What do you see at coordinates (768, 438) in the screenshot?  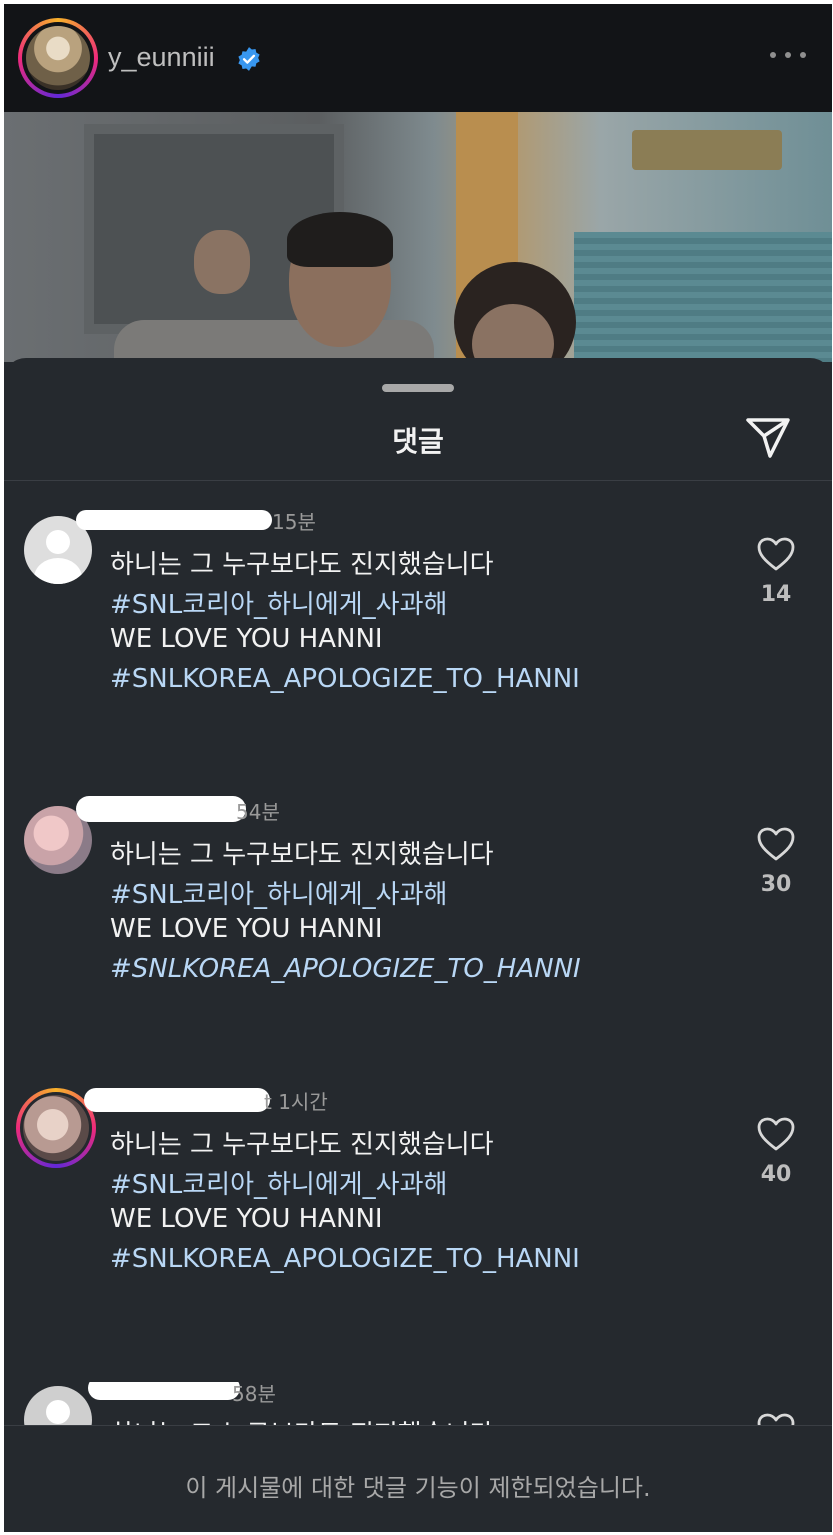 I see `send-icon` at bounding box center [768, 438].